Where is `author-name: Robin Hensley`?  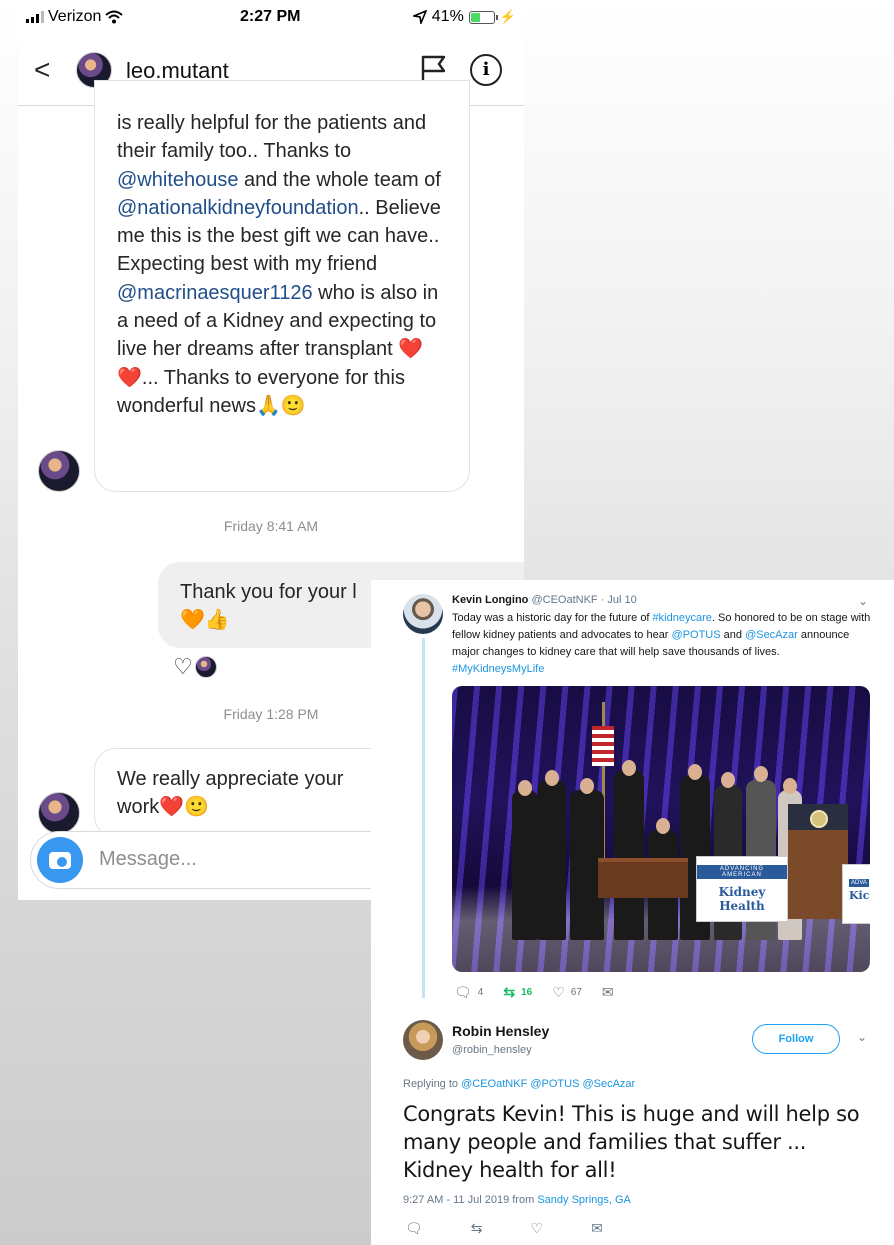 author-name: Robin Hensley is located at coordinates (500, 1031).